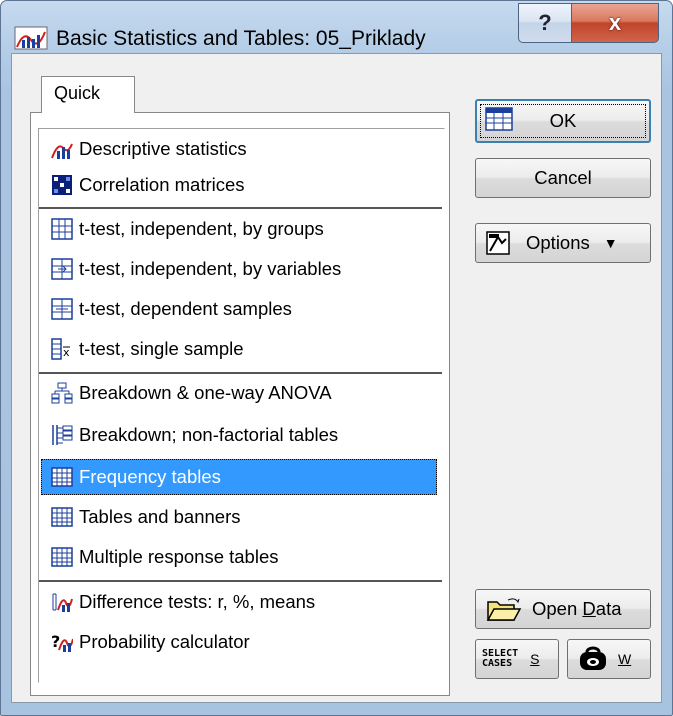  What do you see at coordinates (62, 229) in the screenshot?
I see `ttest-groups-icon` at bounding box center [62, 229].